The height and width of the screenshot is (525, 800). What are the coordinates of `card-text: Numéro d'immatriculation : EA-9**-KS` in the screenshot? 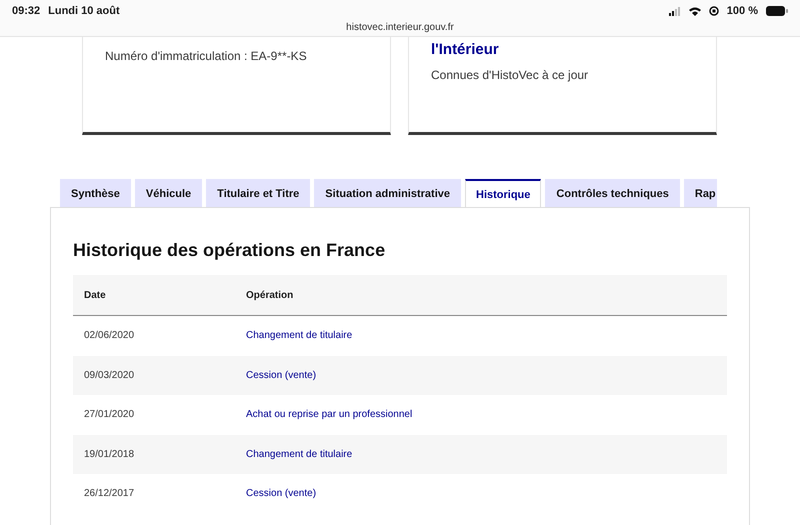 It's located at (206, 55).